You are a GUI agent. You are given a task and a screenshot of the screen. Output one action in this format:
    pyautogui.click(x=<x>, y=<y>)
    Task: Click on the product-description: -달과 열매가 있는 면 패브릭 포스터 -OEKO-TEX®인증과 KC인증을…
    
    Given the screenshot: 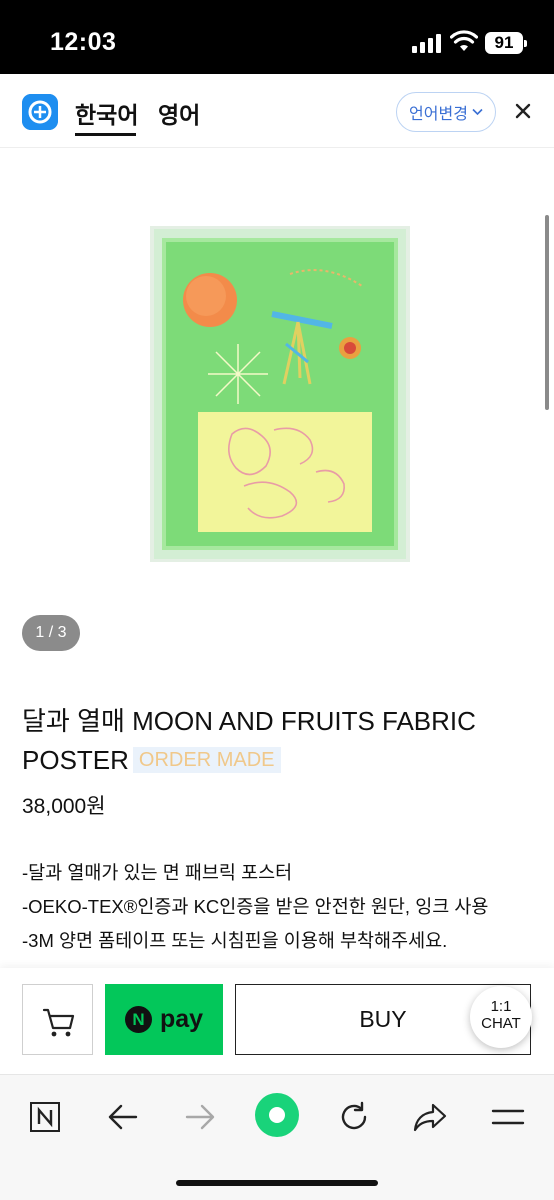 What is the action you would take?
    pyautogui.click(x=282, y=907)
    